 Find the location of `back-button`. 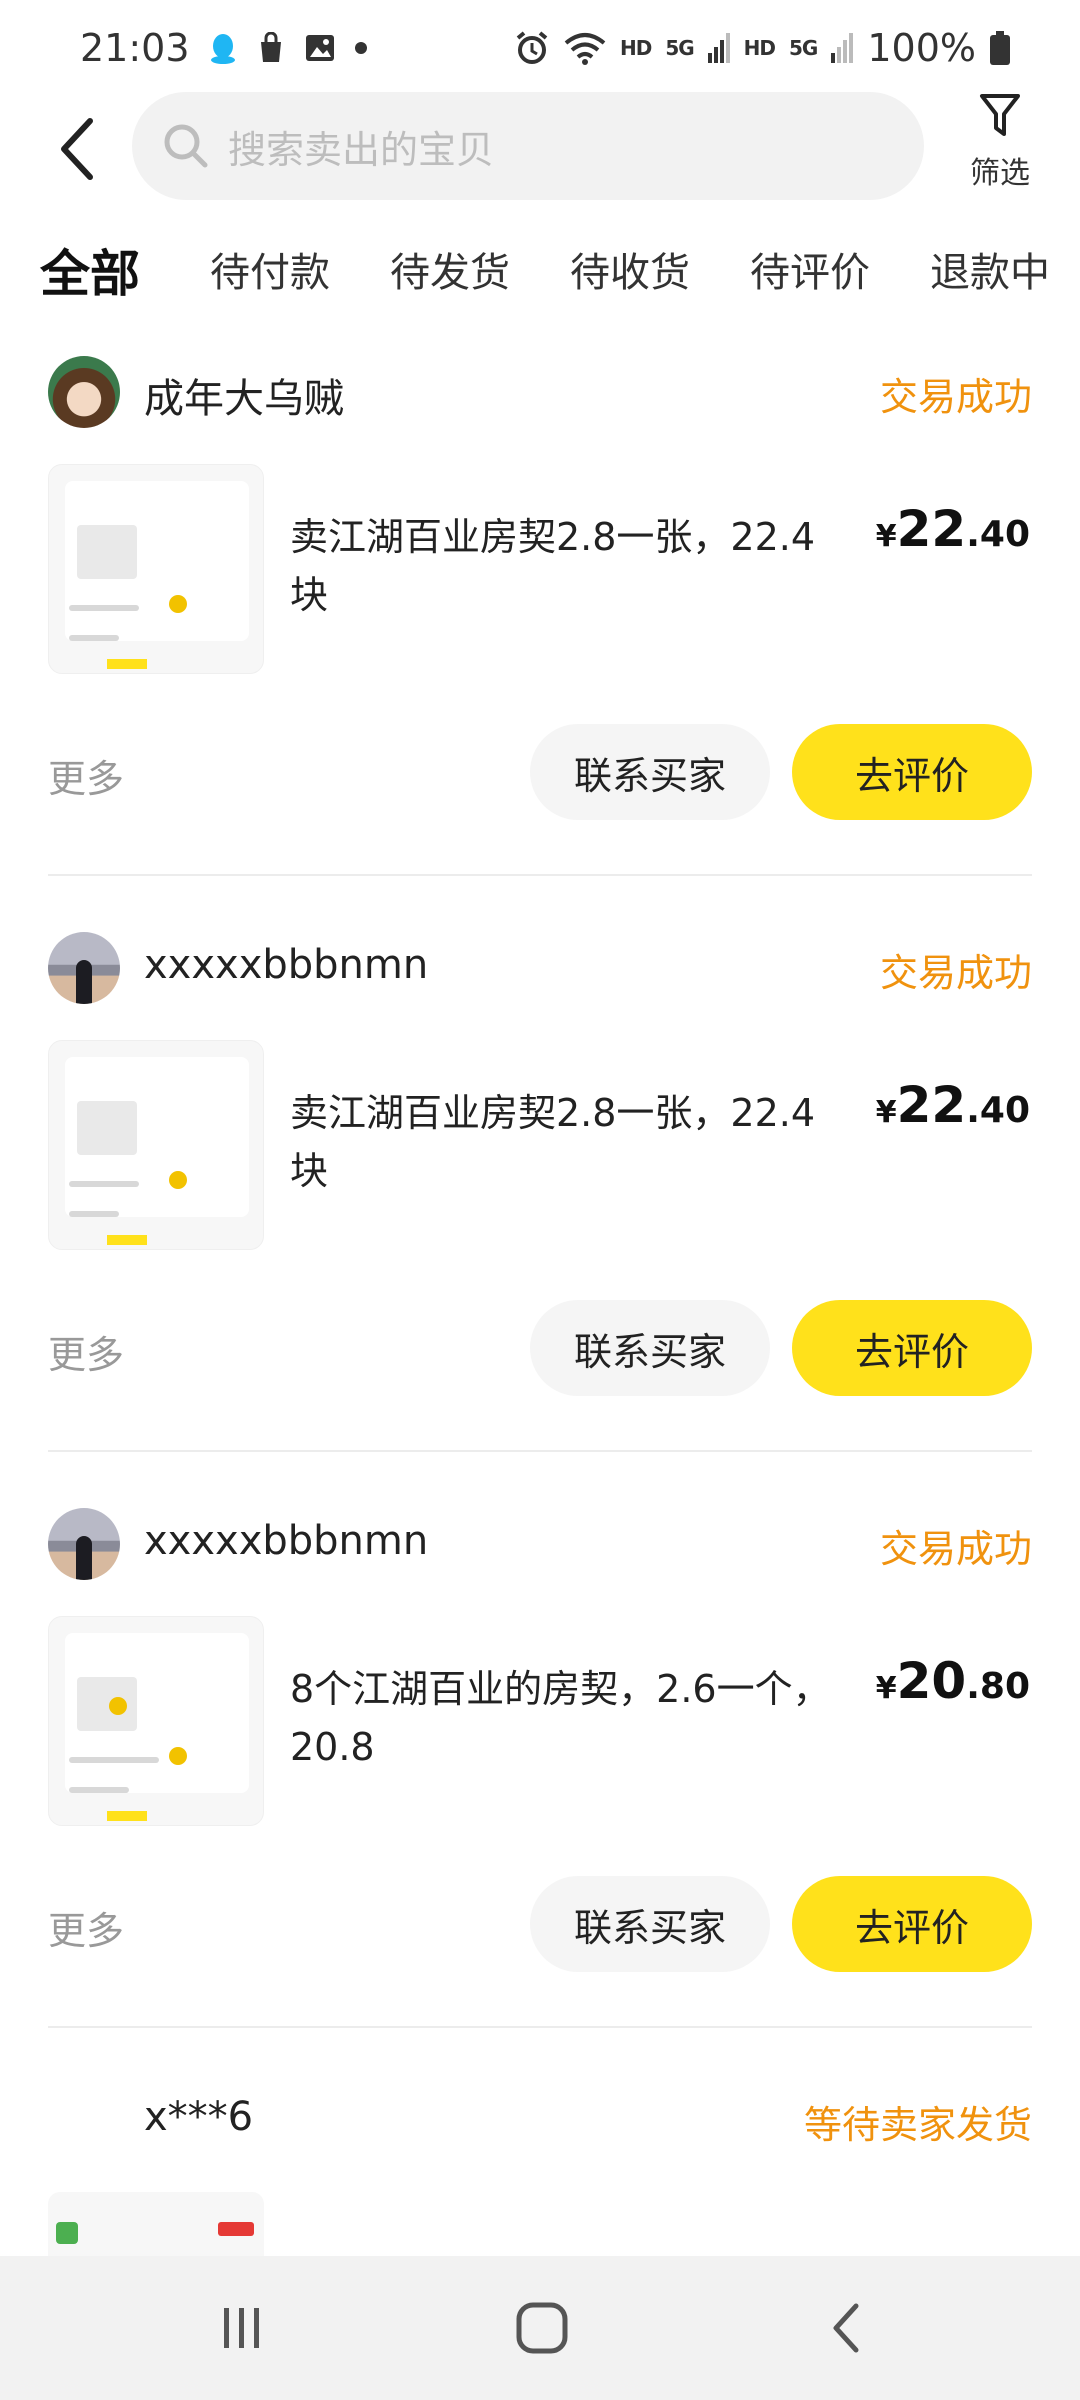

back-button is located at coordinates (76, 149).